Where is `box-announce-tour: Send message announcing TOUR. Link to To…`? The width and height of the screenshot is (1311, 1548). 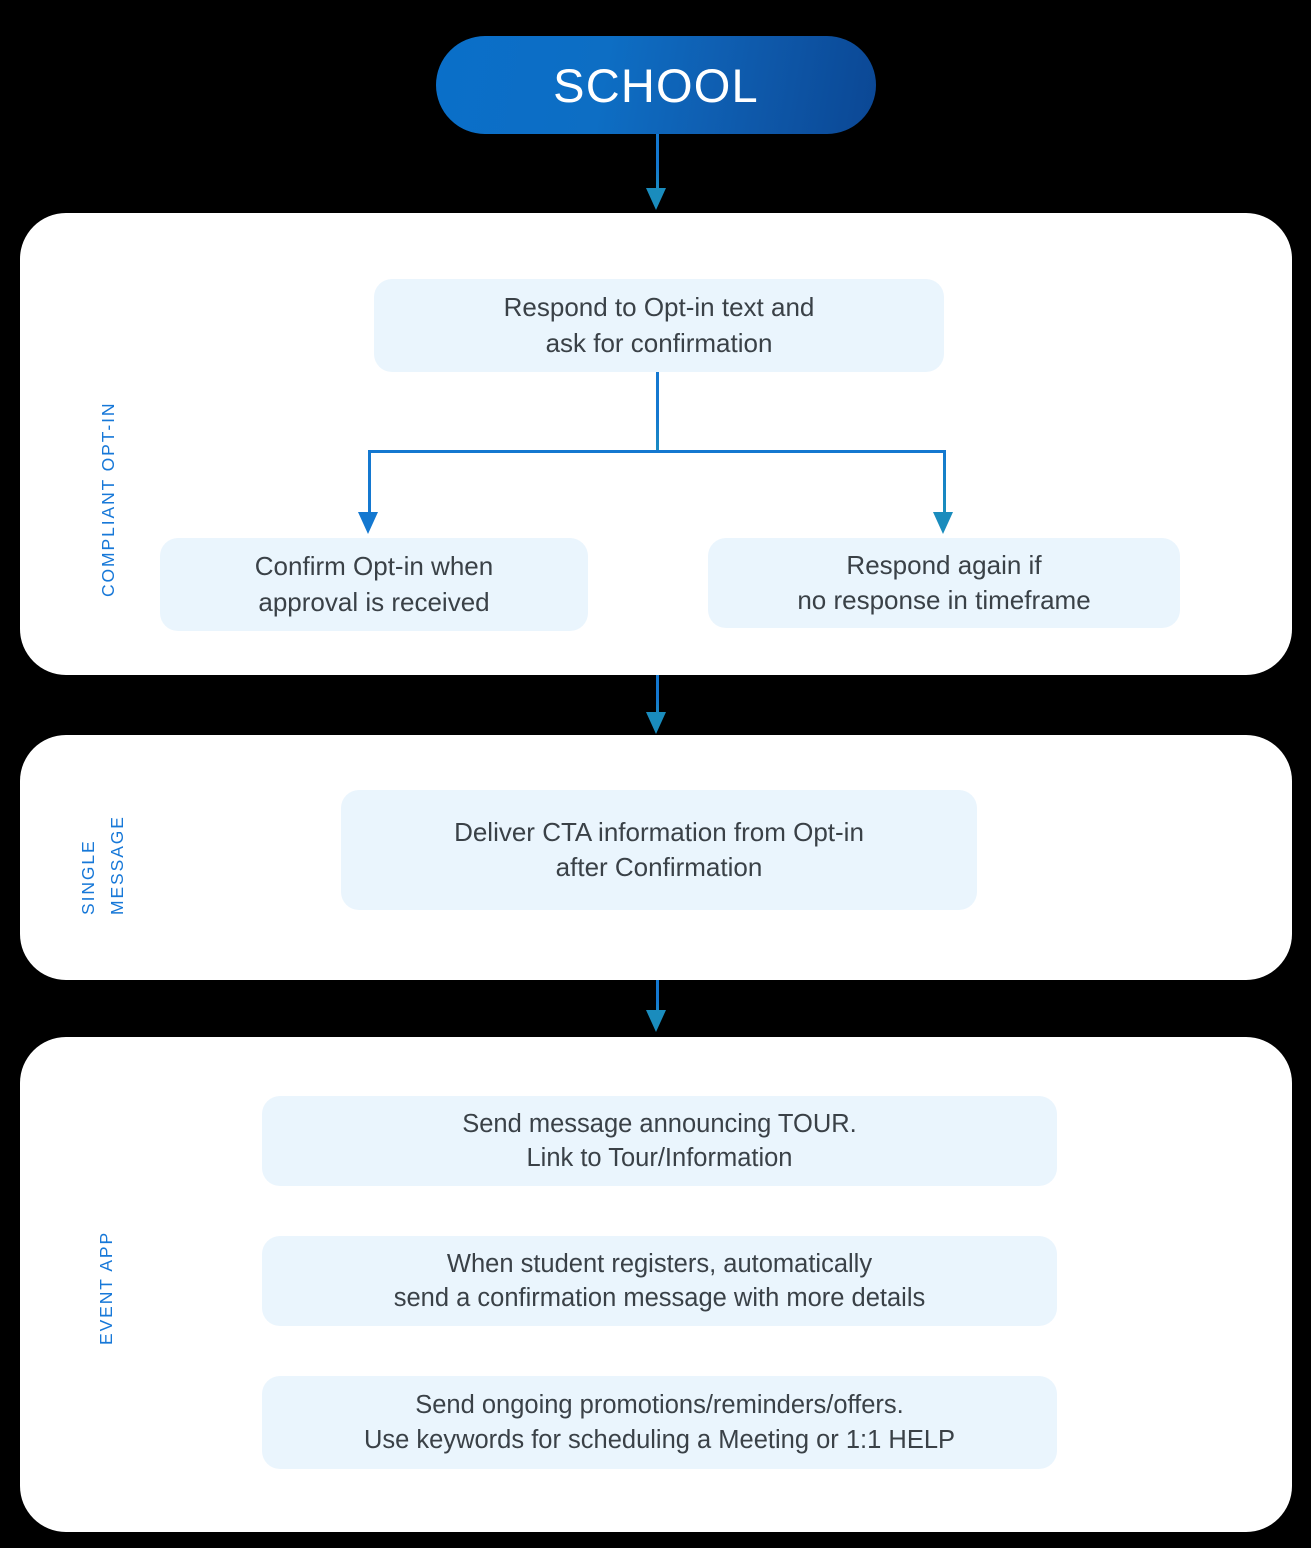 box-announce-tour: Send message announcing TOUR. Link to To… is located at coordinates (659, 1141).